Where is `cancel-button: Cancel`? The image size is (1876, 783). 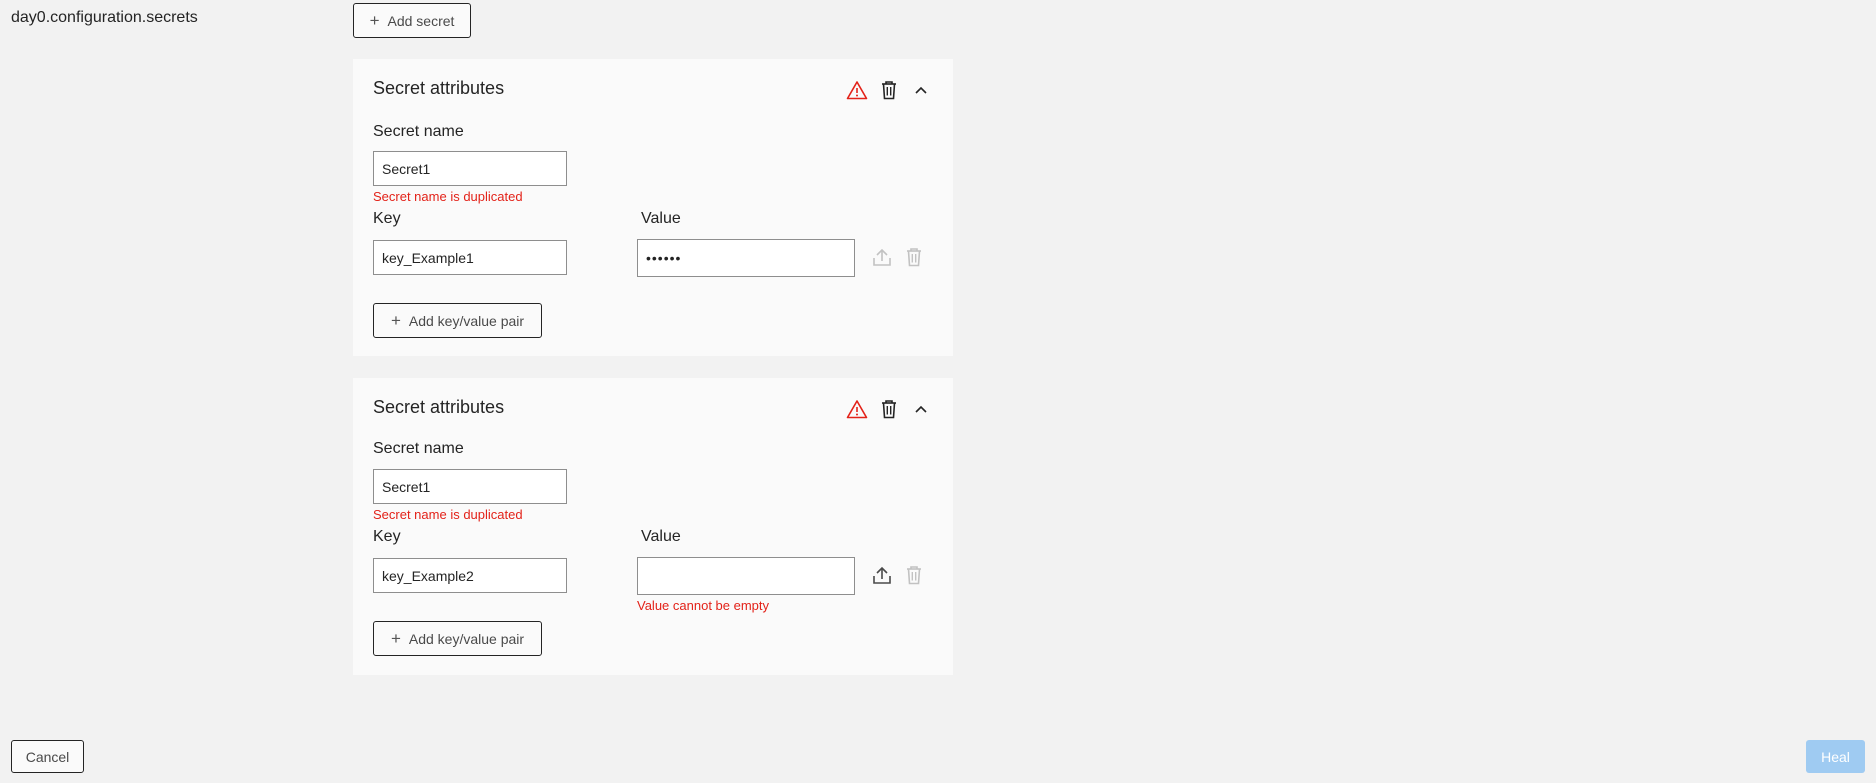
cancel-button: Cancel is located at coordinates (47, 756).